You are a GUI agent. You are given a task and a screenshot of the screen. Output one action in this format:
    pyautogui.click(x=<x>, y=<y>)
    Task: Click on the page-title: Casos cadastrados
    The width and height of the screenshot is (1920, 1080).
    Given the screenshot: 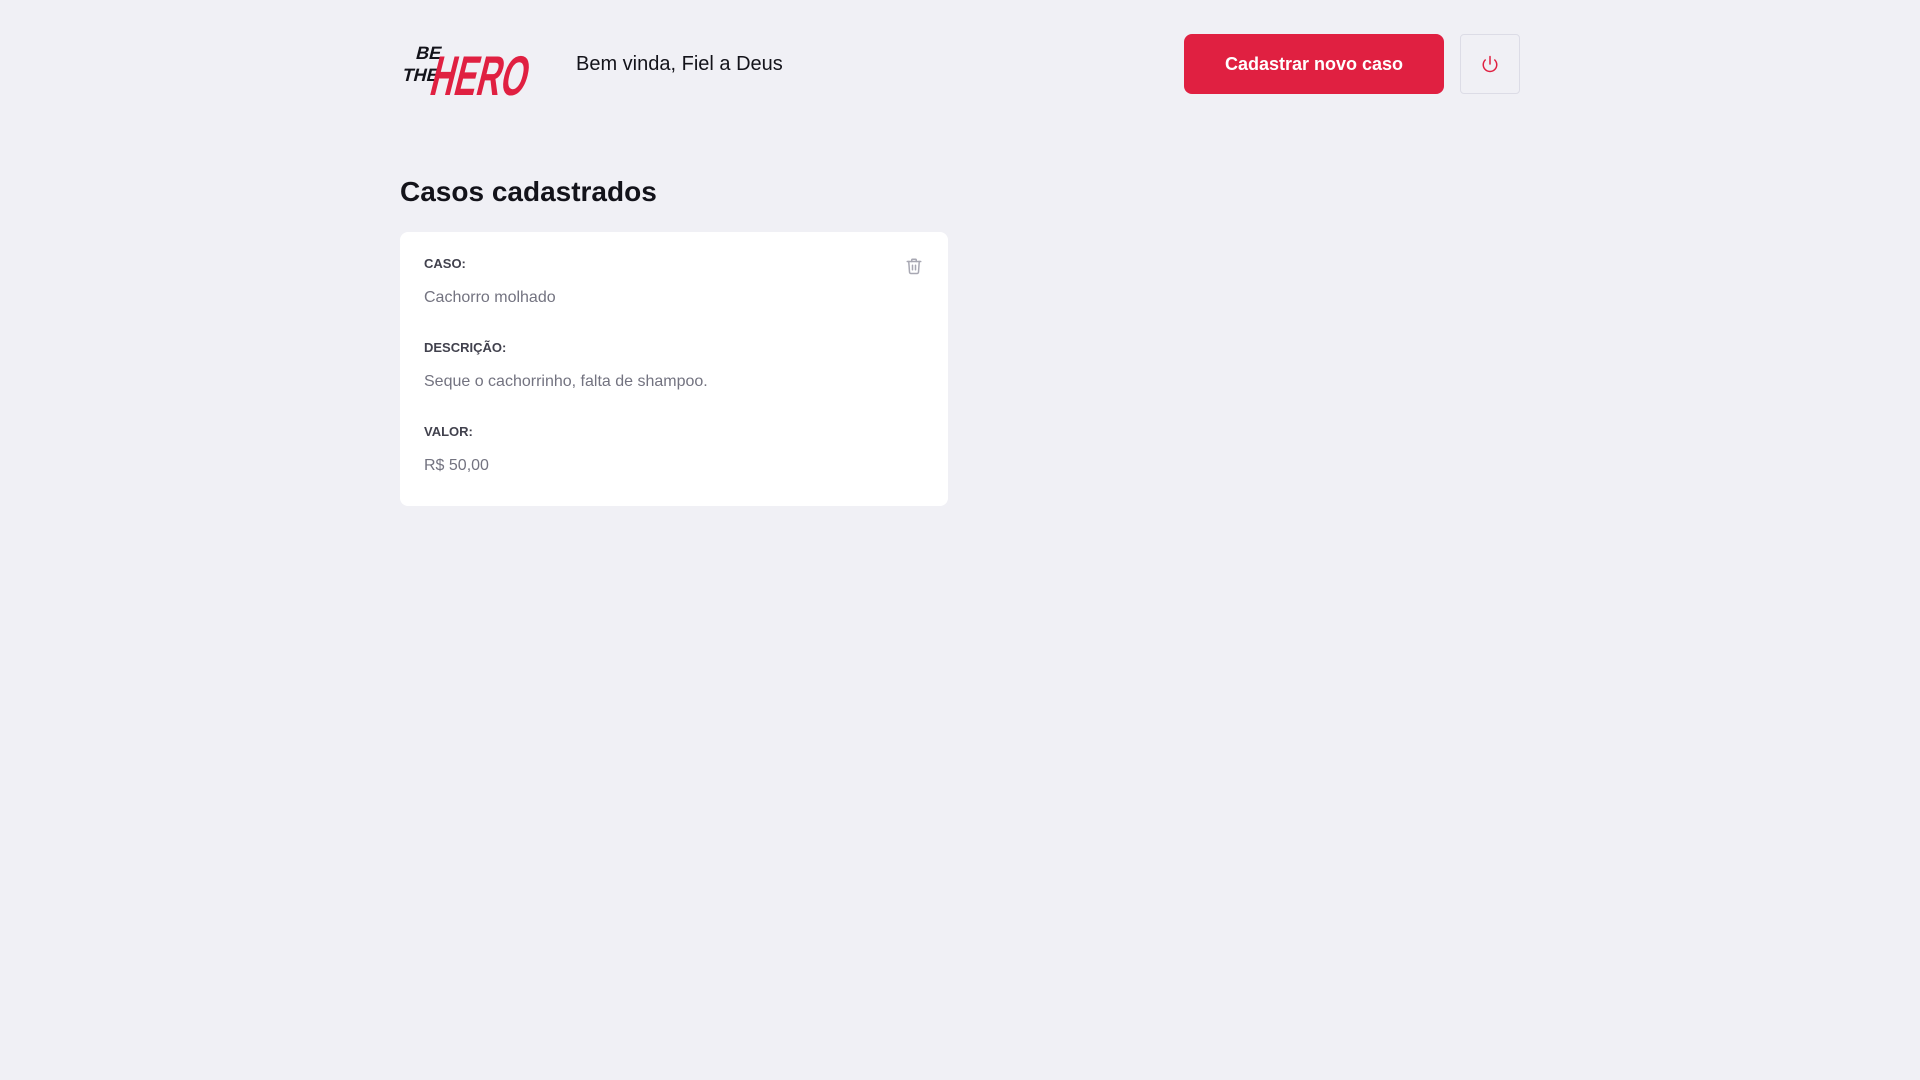 What is the action you would take?
    pyautogui.click(x=528, y=191)
    